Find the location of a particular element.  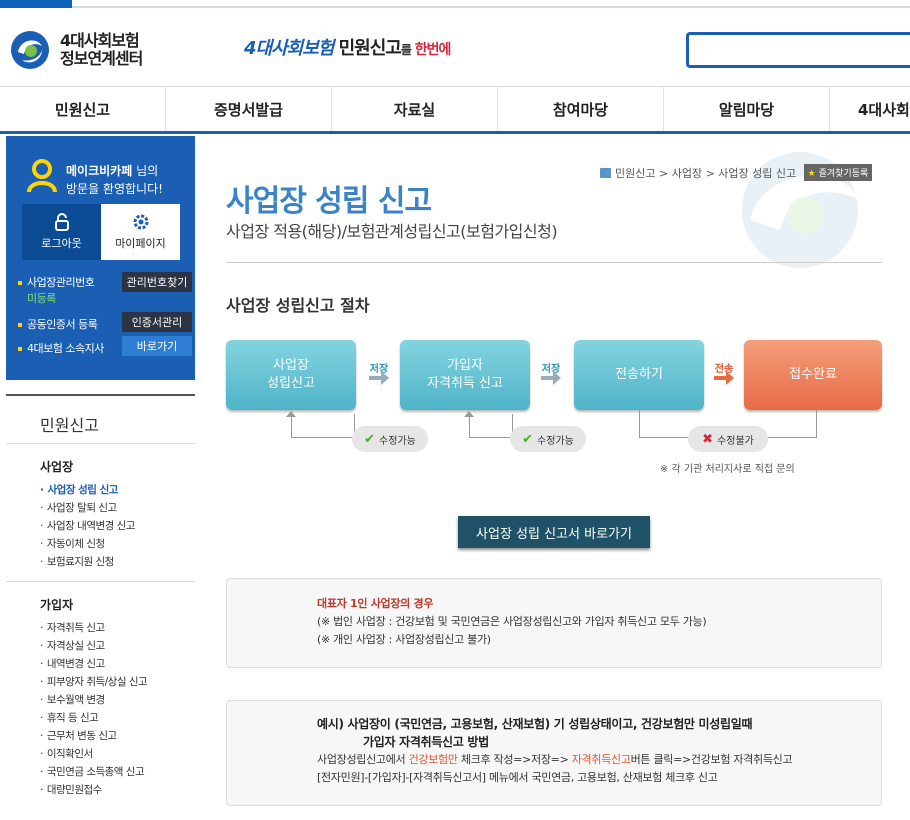

side-nav-item: 근무처 변동 신고 is located at coordinates (117, 736).